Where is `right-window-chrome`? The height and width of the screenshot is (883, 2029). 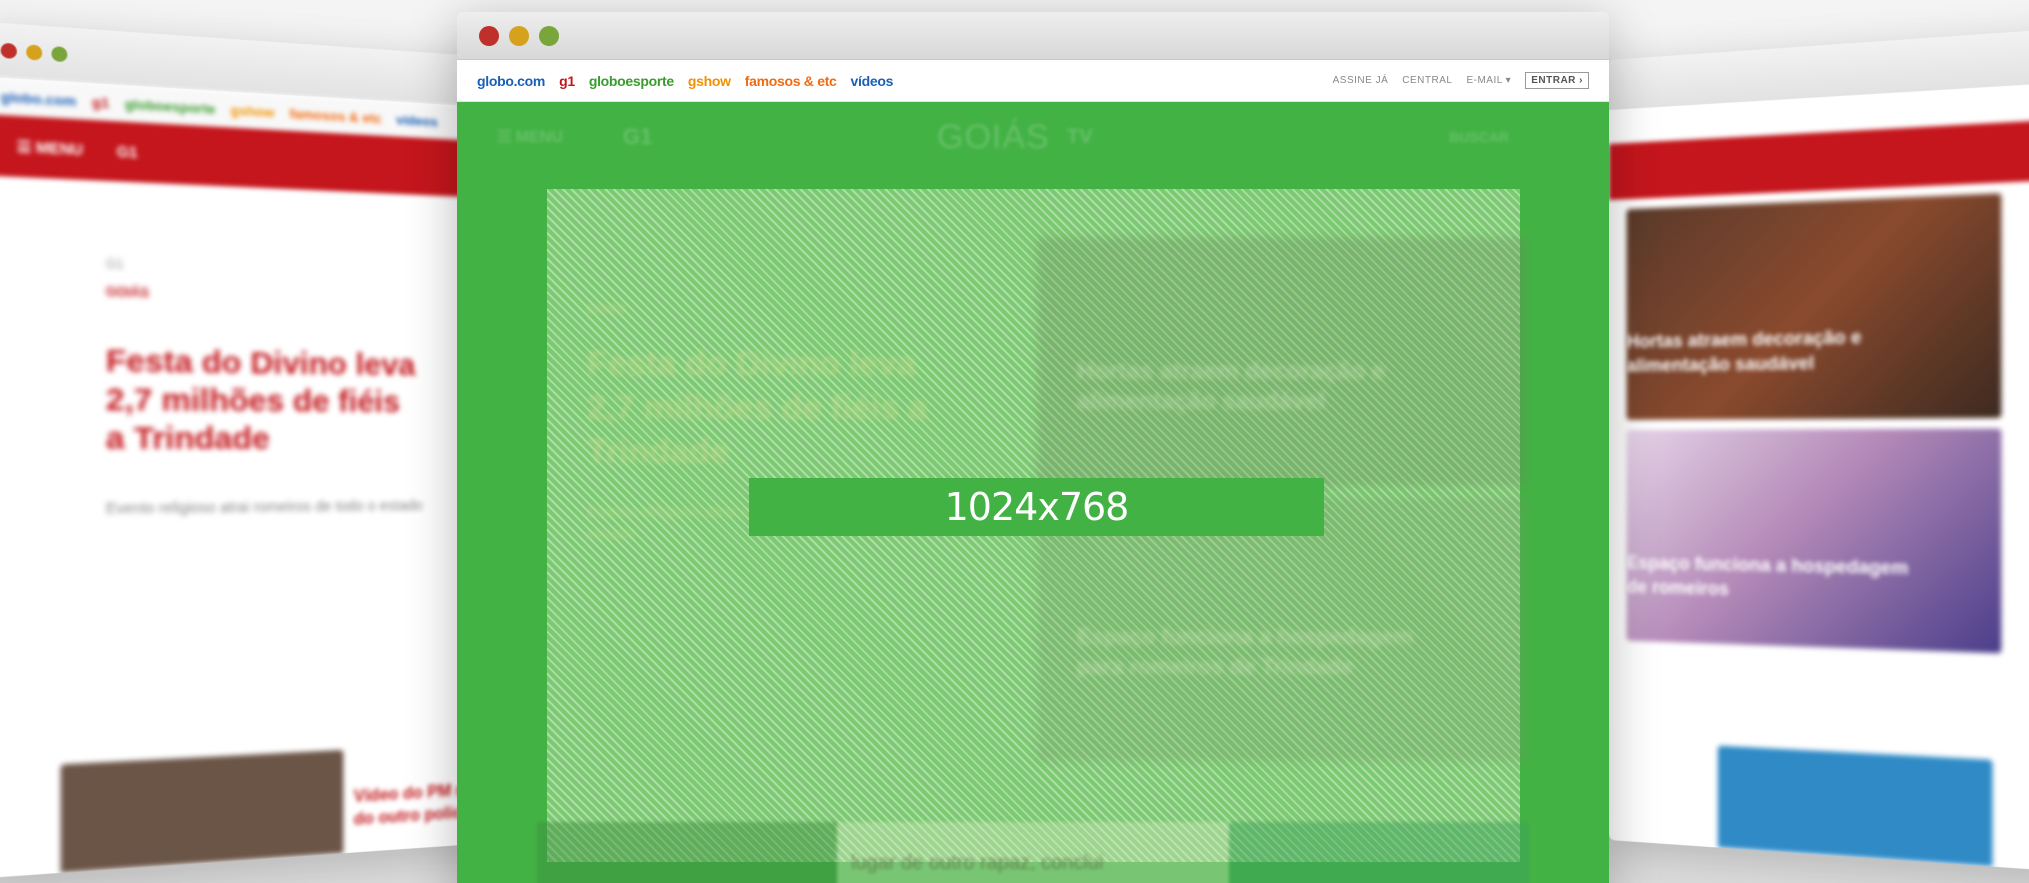 right-window-chrome is located at coordinates (1819, 68).